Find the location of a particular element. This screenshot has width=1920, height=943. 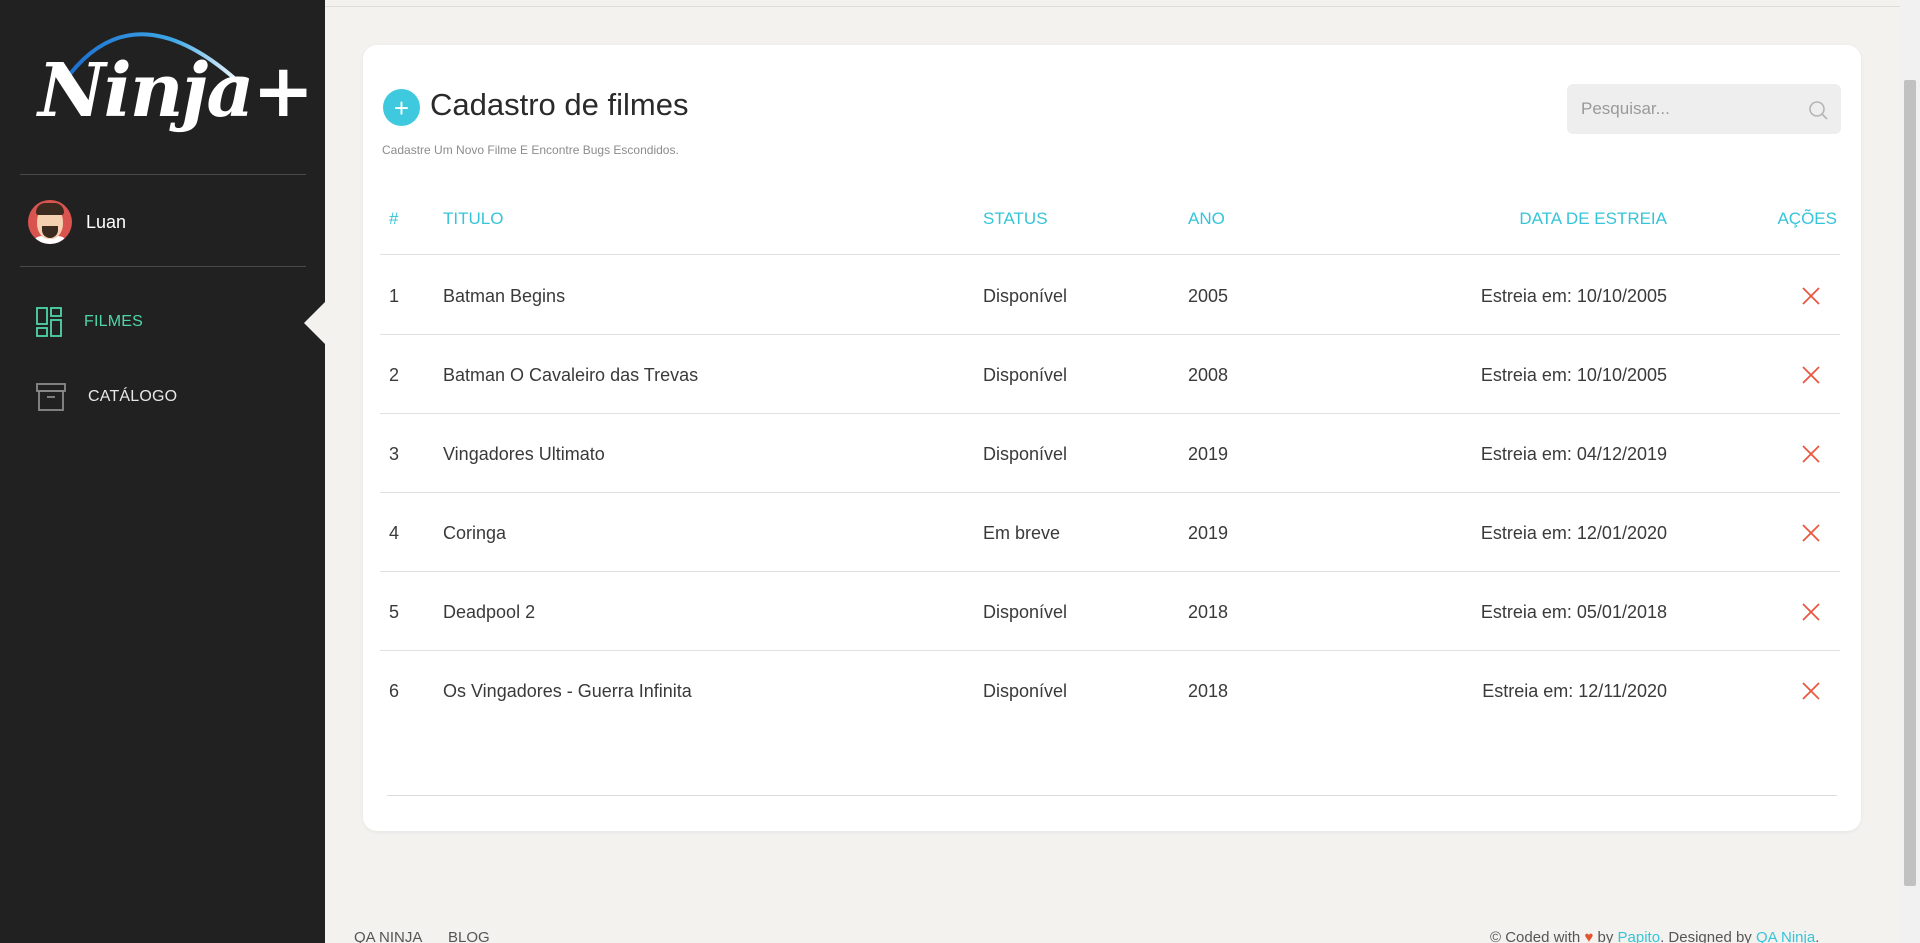

column-header-status: STATUS is located at coordinates (1015, 219).